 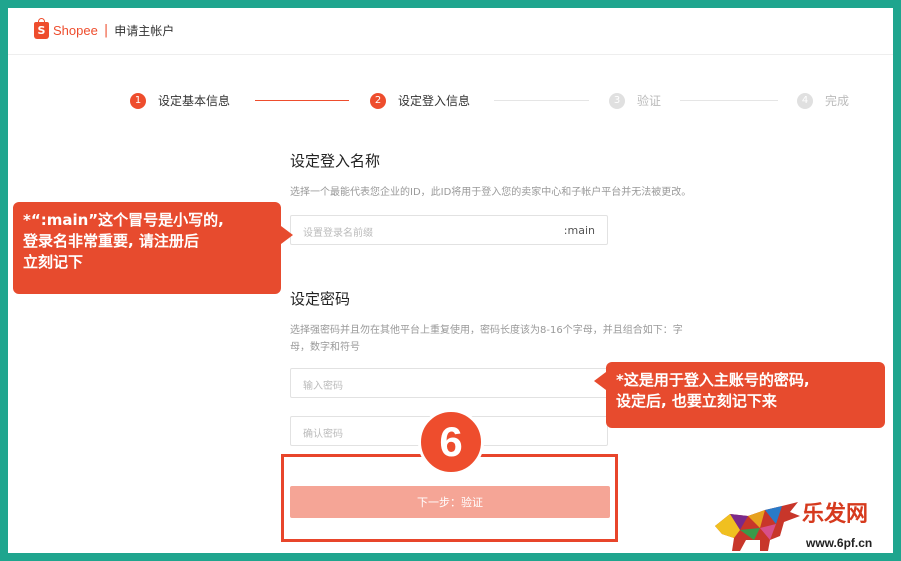 What do you see at coordinates (839, 543) in the screenshot?
I see `watermark-url: www.6pf.cn` at bounding box center [839, 543].